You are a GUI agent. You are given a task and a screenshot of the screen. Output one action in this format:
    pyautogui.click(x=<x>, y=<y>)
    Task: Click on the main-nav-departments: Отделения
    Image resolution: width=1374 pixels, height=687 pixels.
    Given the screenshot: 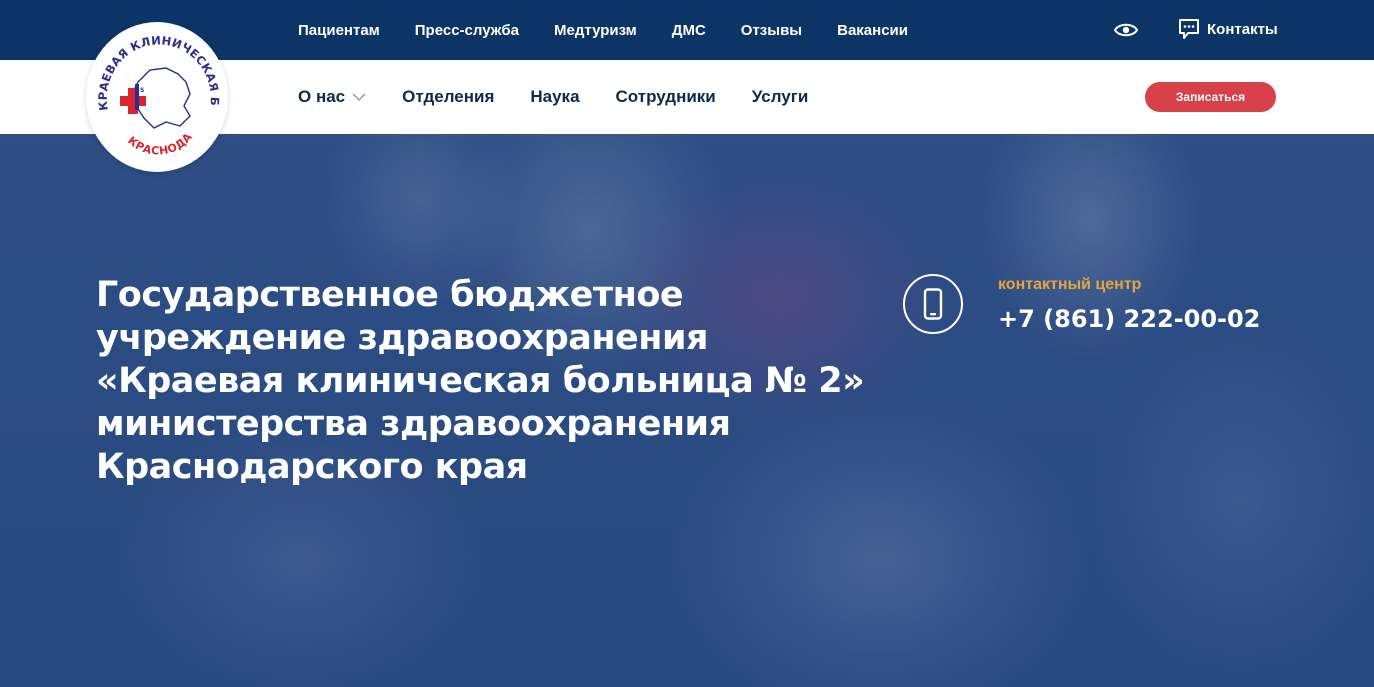 What is the action you would take?
    pyautogui.click(x=448, y=97)
    